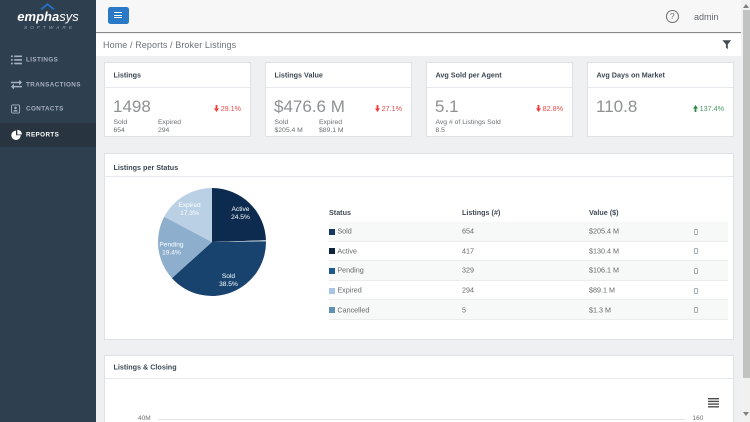  I want to click on svg-text: 19.4%, so click(171, 252).